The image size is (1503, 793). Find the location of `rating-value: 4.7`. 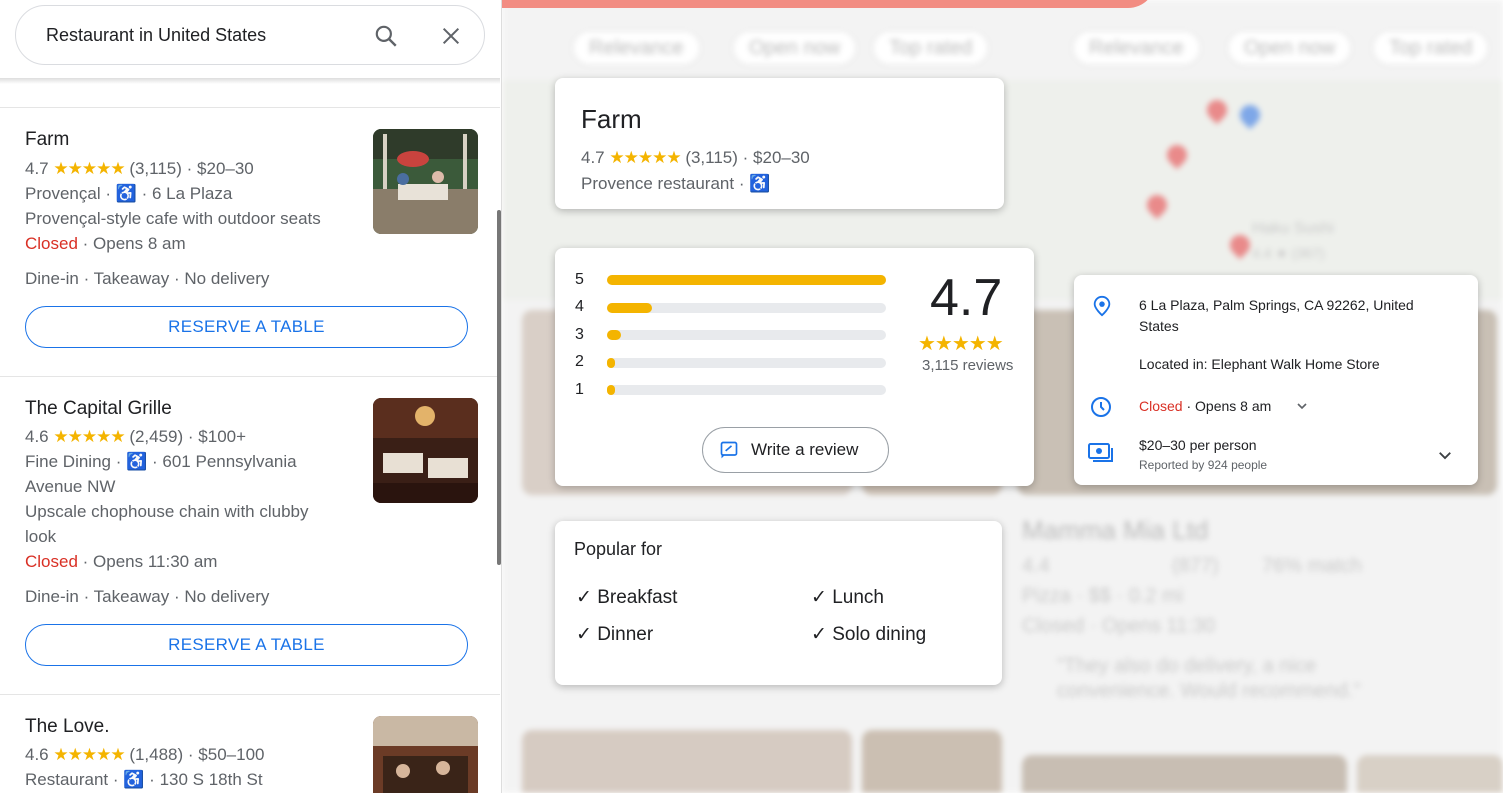

rating-value: 4.7 is located at coordinates (37, 168).